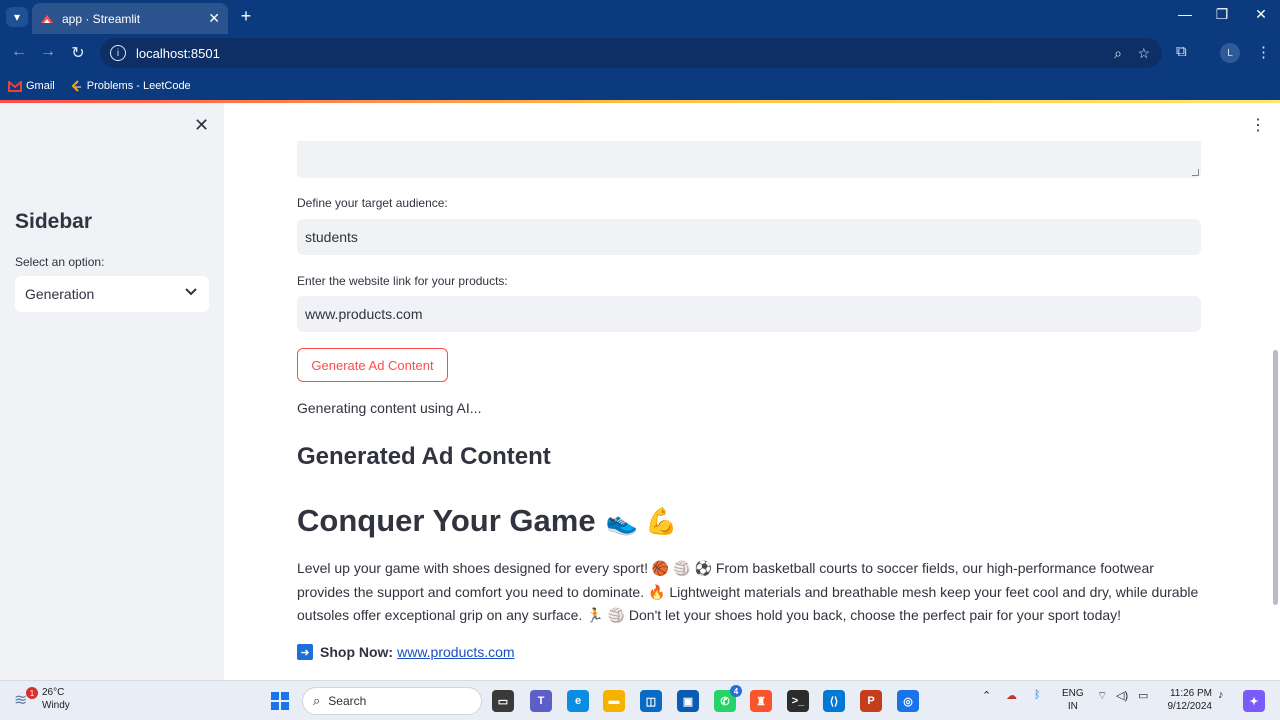 The height and width of the screenshot is (720, 1280). What do you see at coordinates (15, 86) in the screenshot?
I see `gmail-icon` at bounding box center [15, 86].